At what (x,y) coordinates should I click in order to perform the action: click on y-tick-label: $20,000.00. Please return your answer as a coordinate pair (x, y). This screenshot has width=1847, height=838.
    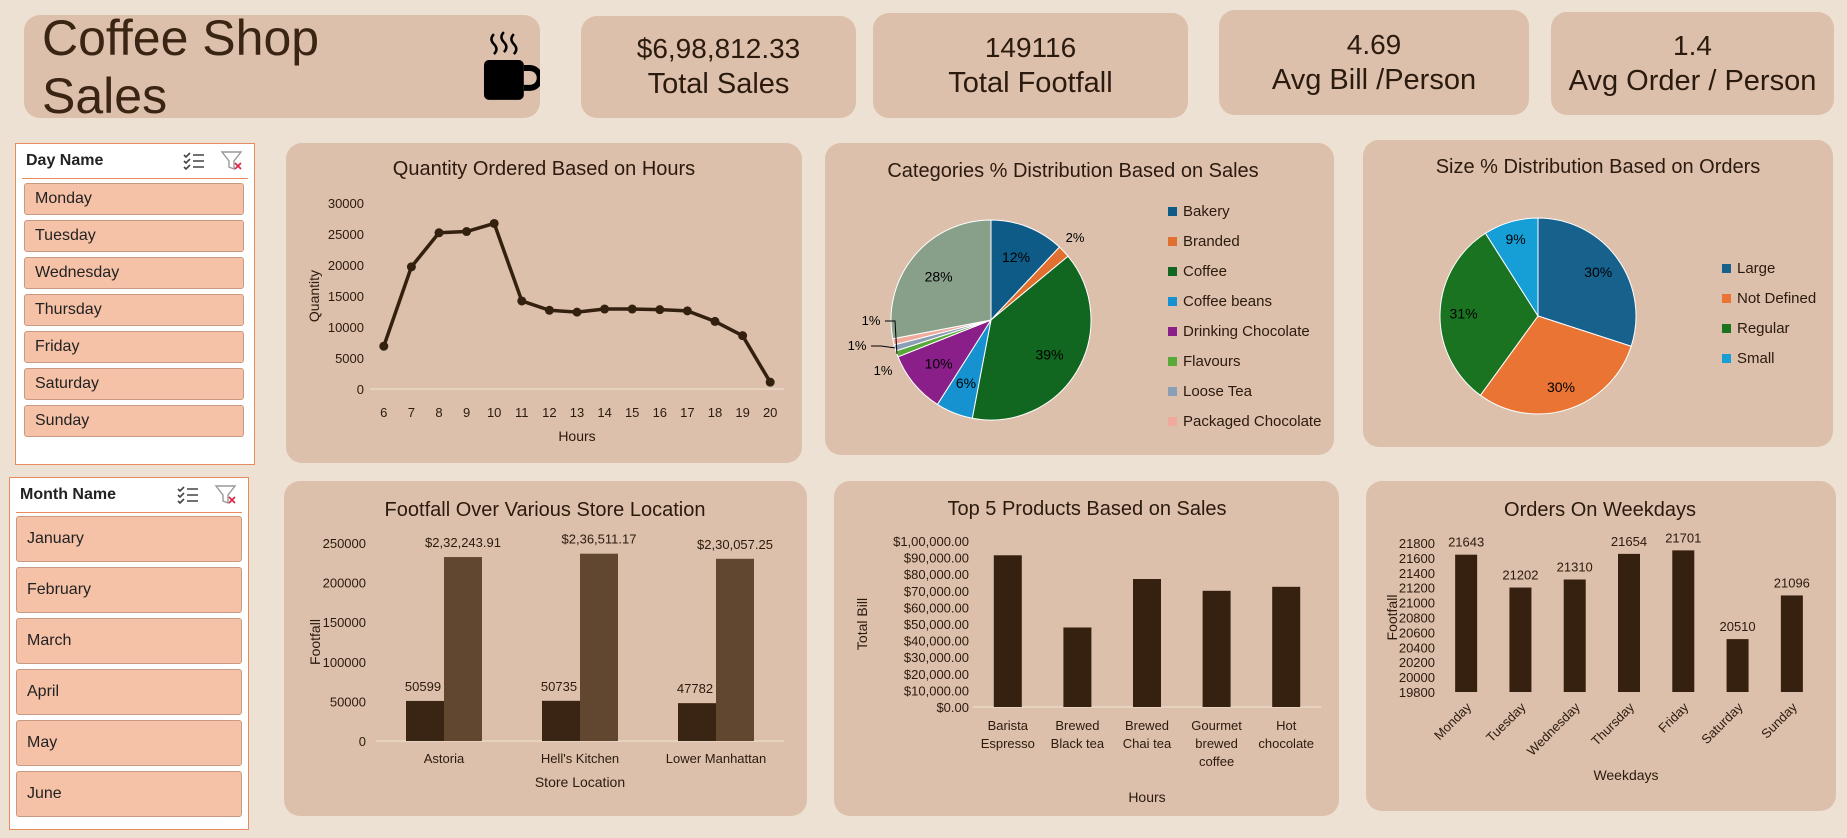
    Looking at the image, I should click on (936, 674).